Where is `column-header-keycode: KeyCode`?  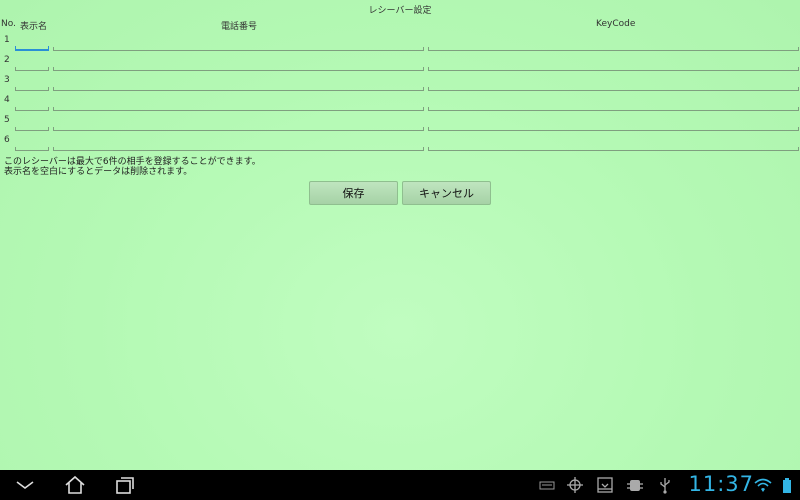 column-header-keycode: KeyCode is located at coordinates (616, 24).